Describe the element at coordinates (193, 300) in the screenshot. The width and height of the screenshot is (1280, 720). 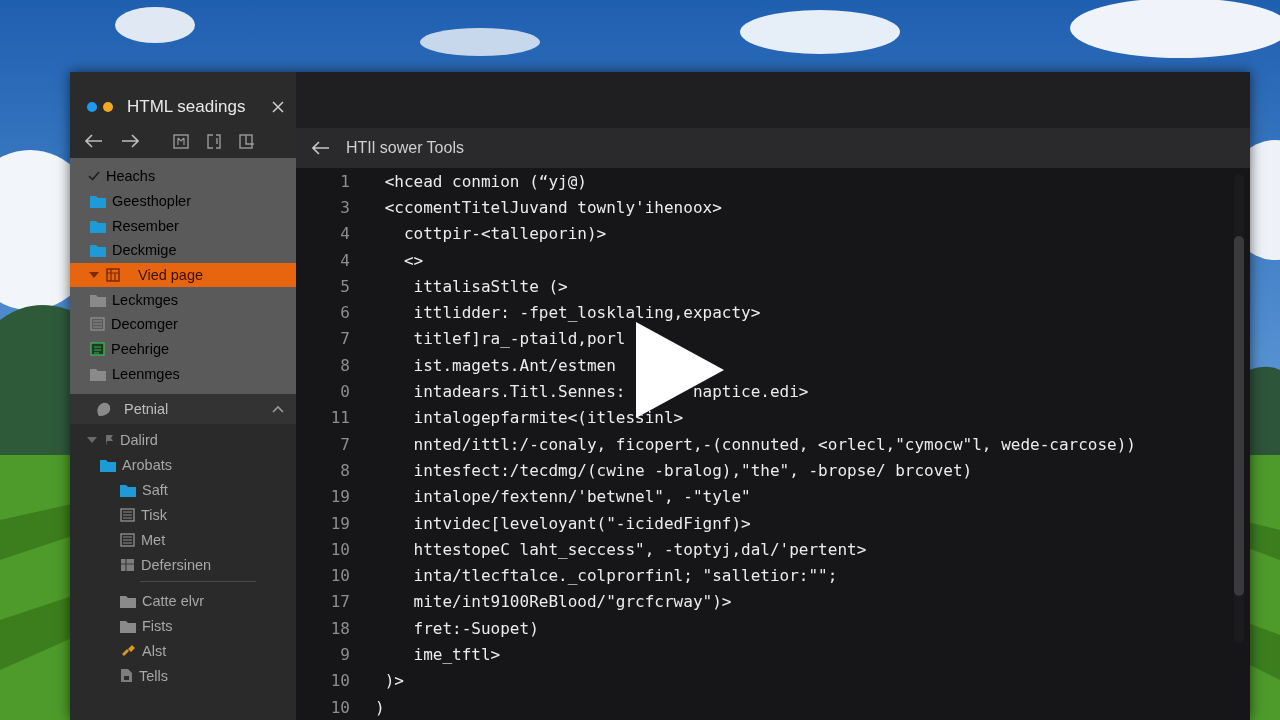
I see `tree-item: Leckmges` at that location.